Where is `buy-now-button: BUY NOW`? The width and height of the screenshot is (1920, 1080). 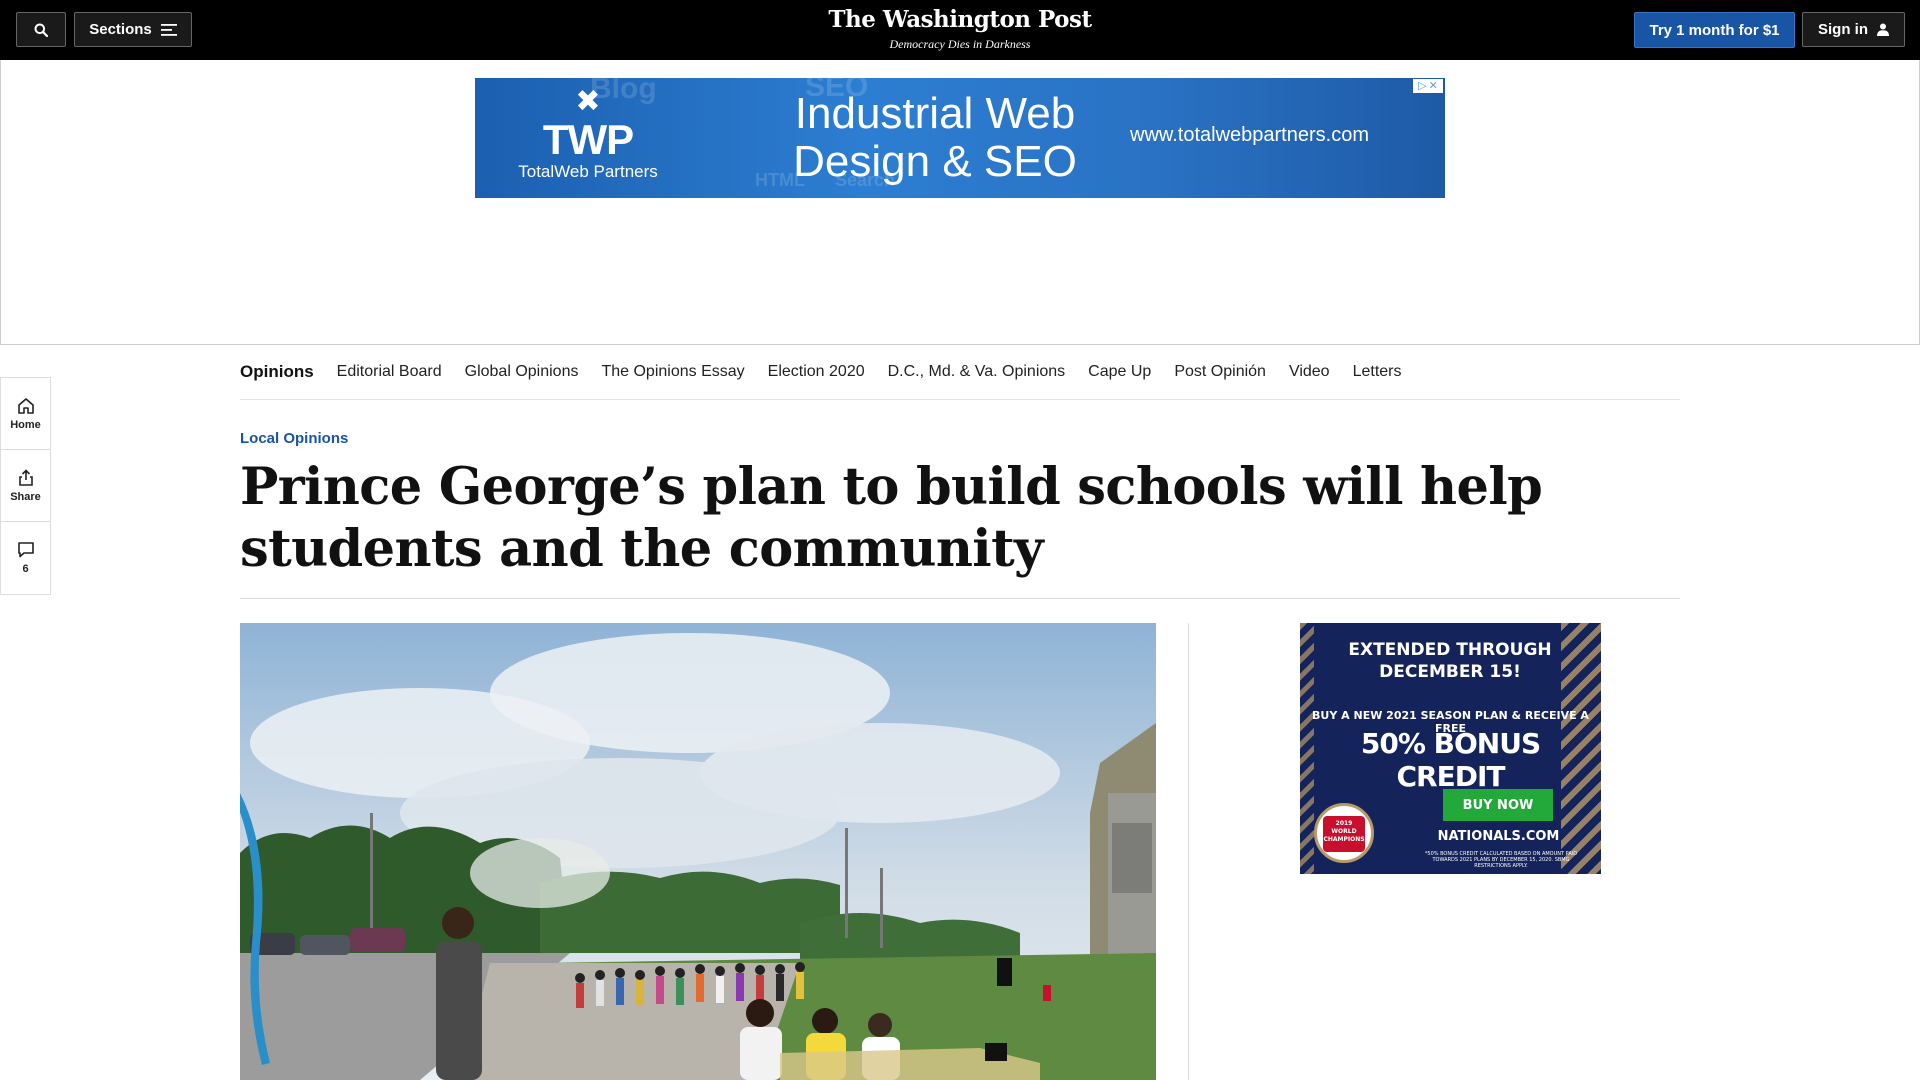 buy-now-button: BUY NOW is located at coordinates (1498, 805).